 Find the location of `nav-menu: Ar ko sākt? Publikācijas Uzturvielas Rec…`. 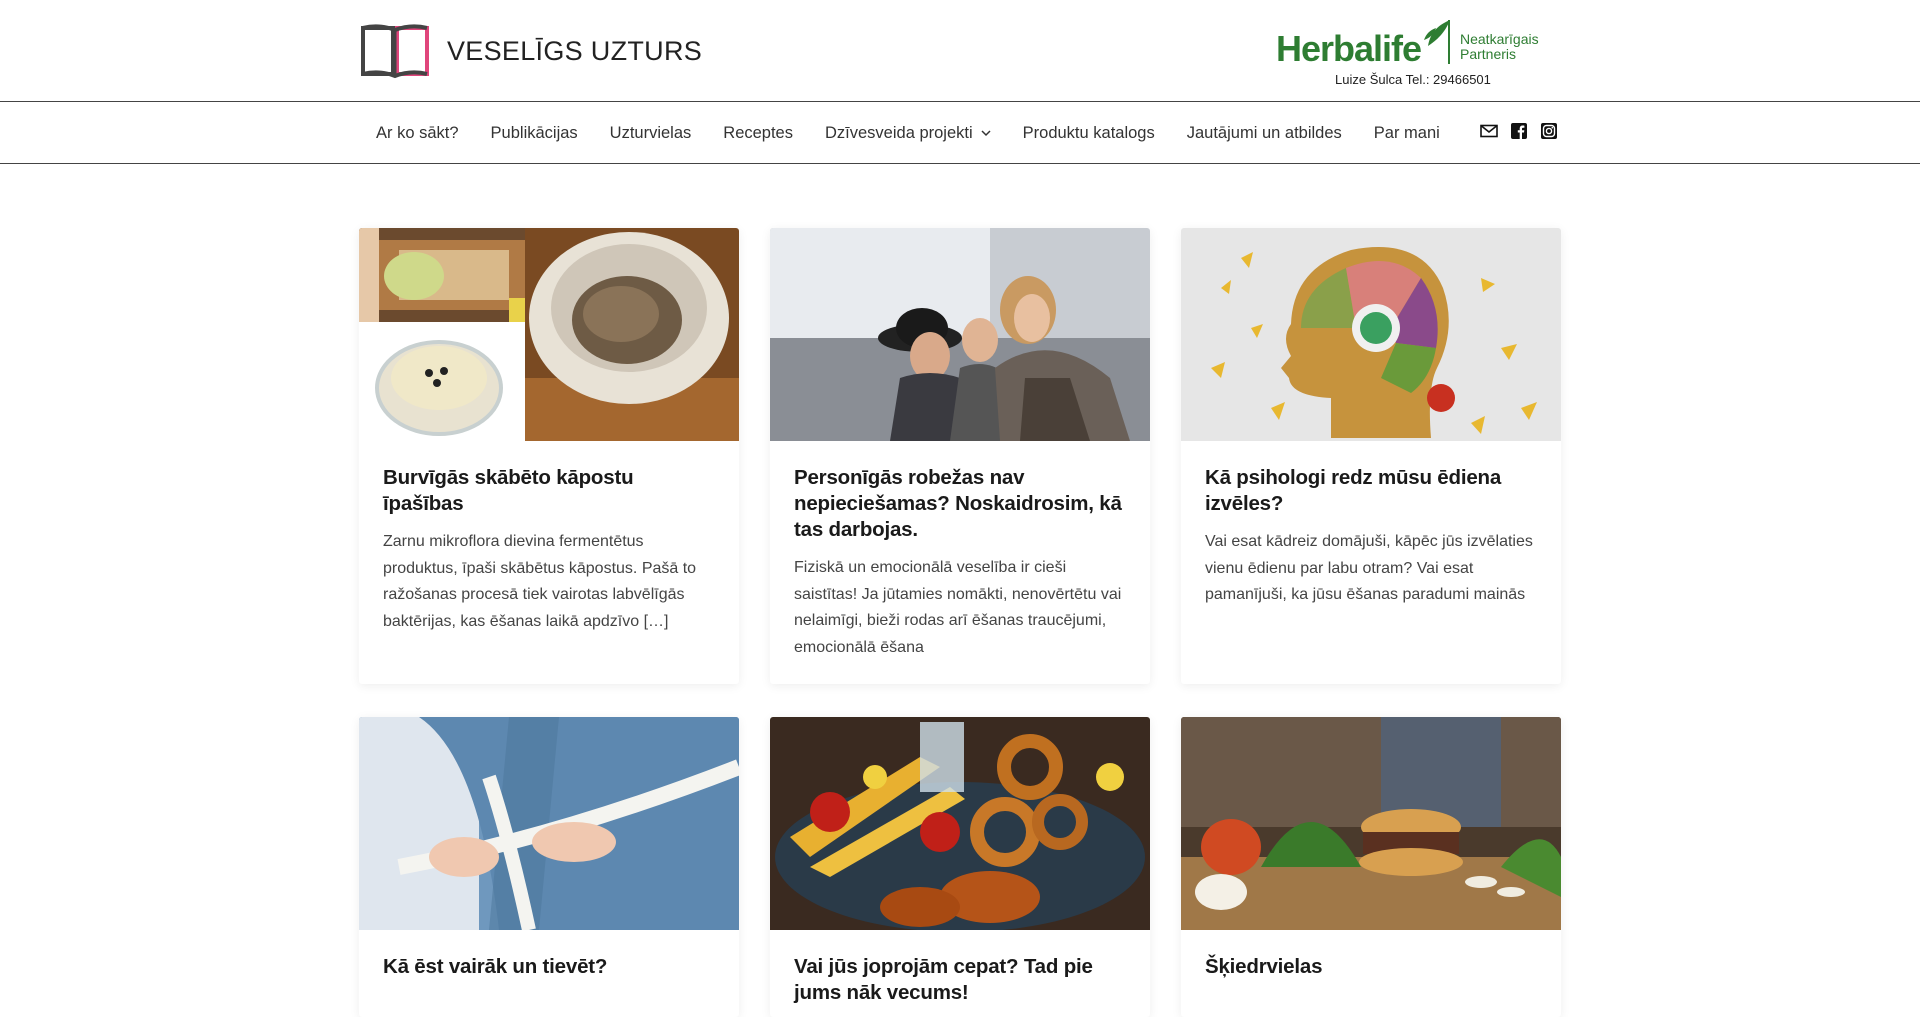

nav-menu: Ar ko sākt? Publikācijas Uzturvielas Rec… is located at coordinates (907, 133).